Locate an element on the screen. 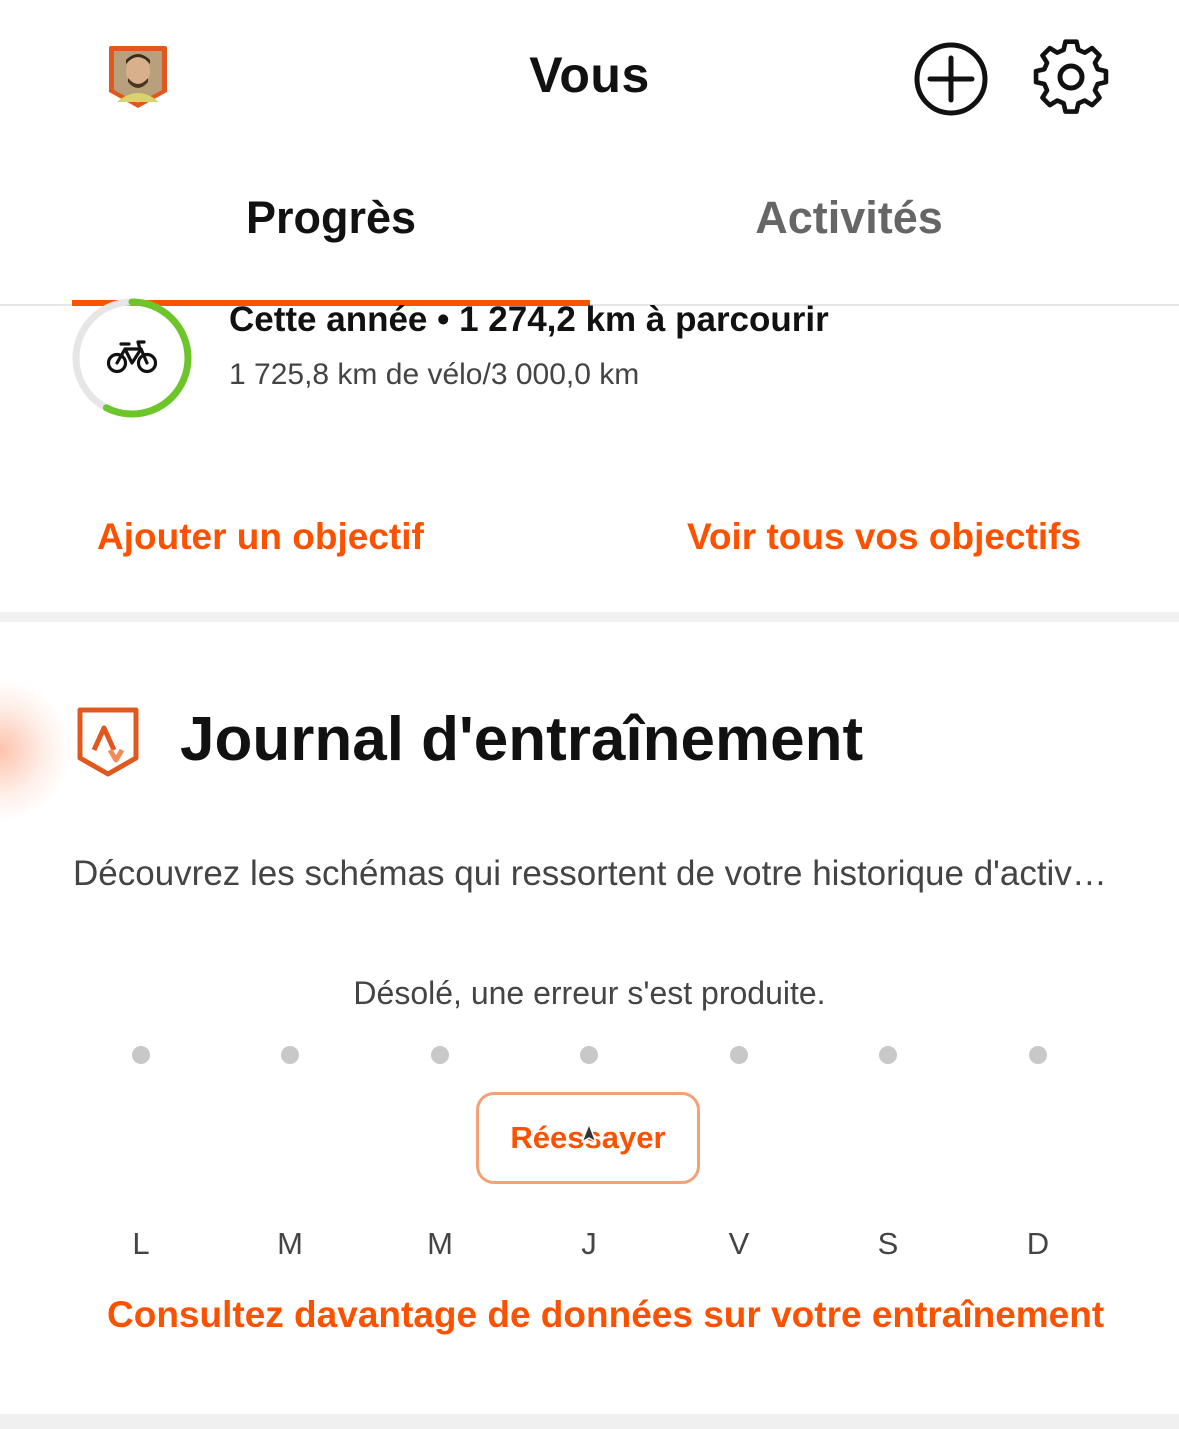 This screenshot has width=1179, height=1429. goal-progress-text: 1 725,8 km de vélo/3 000,0 km is located at coordinates (434, 374).